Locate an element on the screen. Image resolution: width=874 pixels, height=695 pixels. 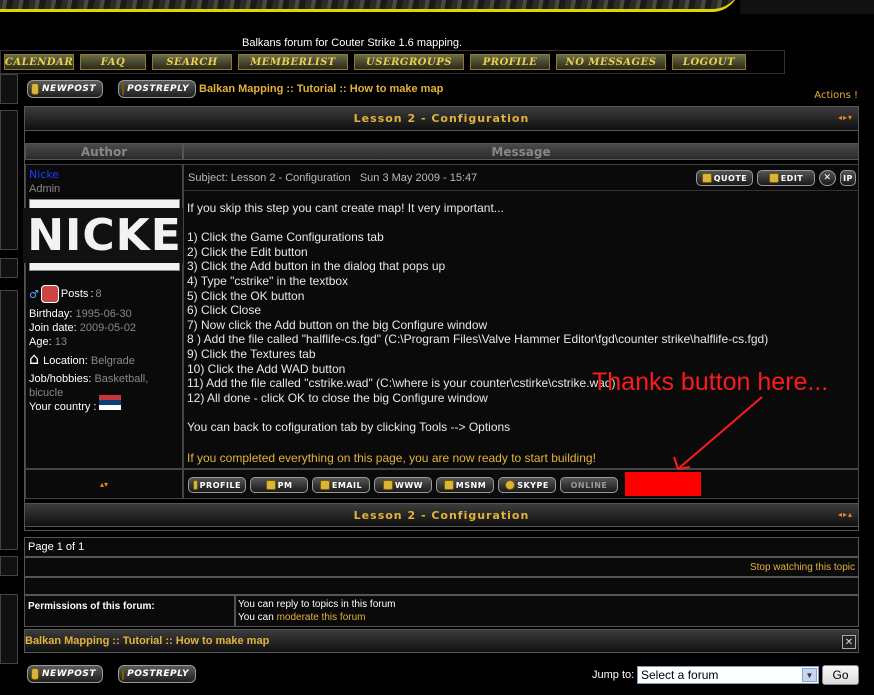
ip-button: IP is located at coordinates (848, 178).